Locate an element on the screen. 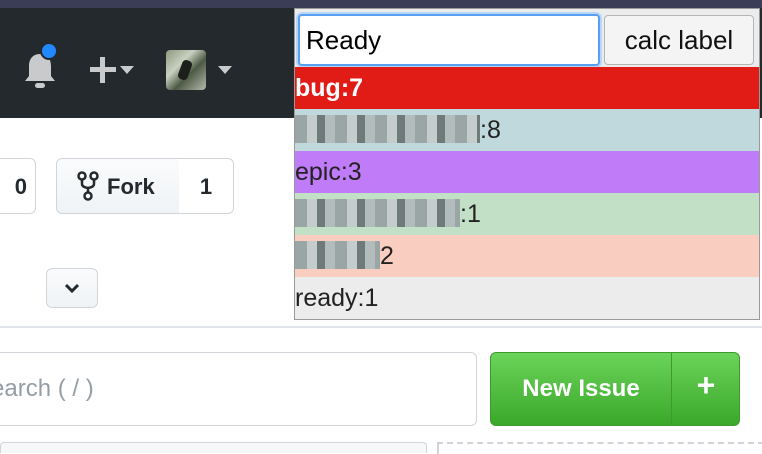 Image resolution: width=762 pixels, height=454 pixels. star-count: 0 is located at coordinates (20, 186).